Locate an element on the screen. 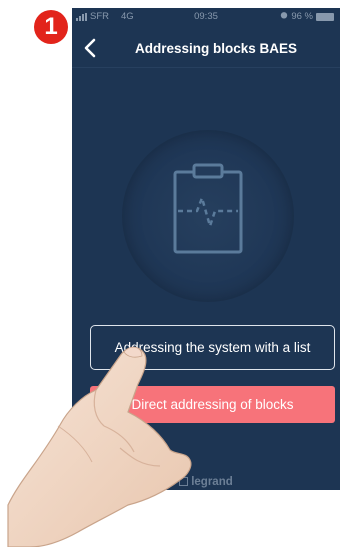  page-title: Addressing blocks BAES is located at coordinates (216, 48).